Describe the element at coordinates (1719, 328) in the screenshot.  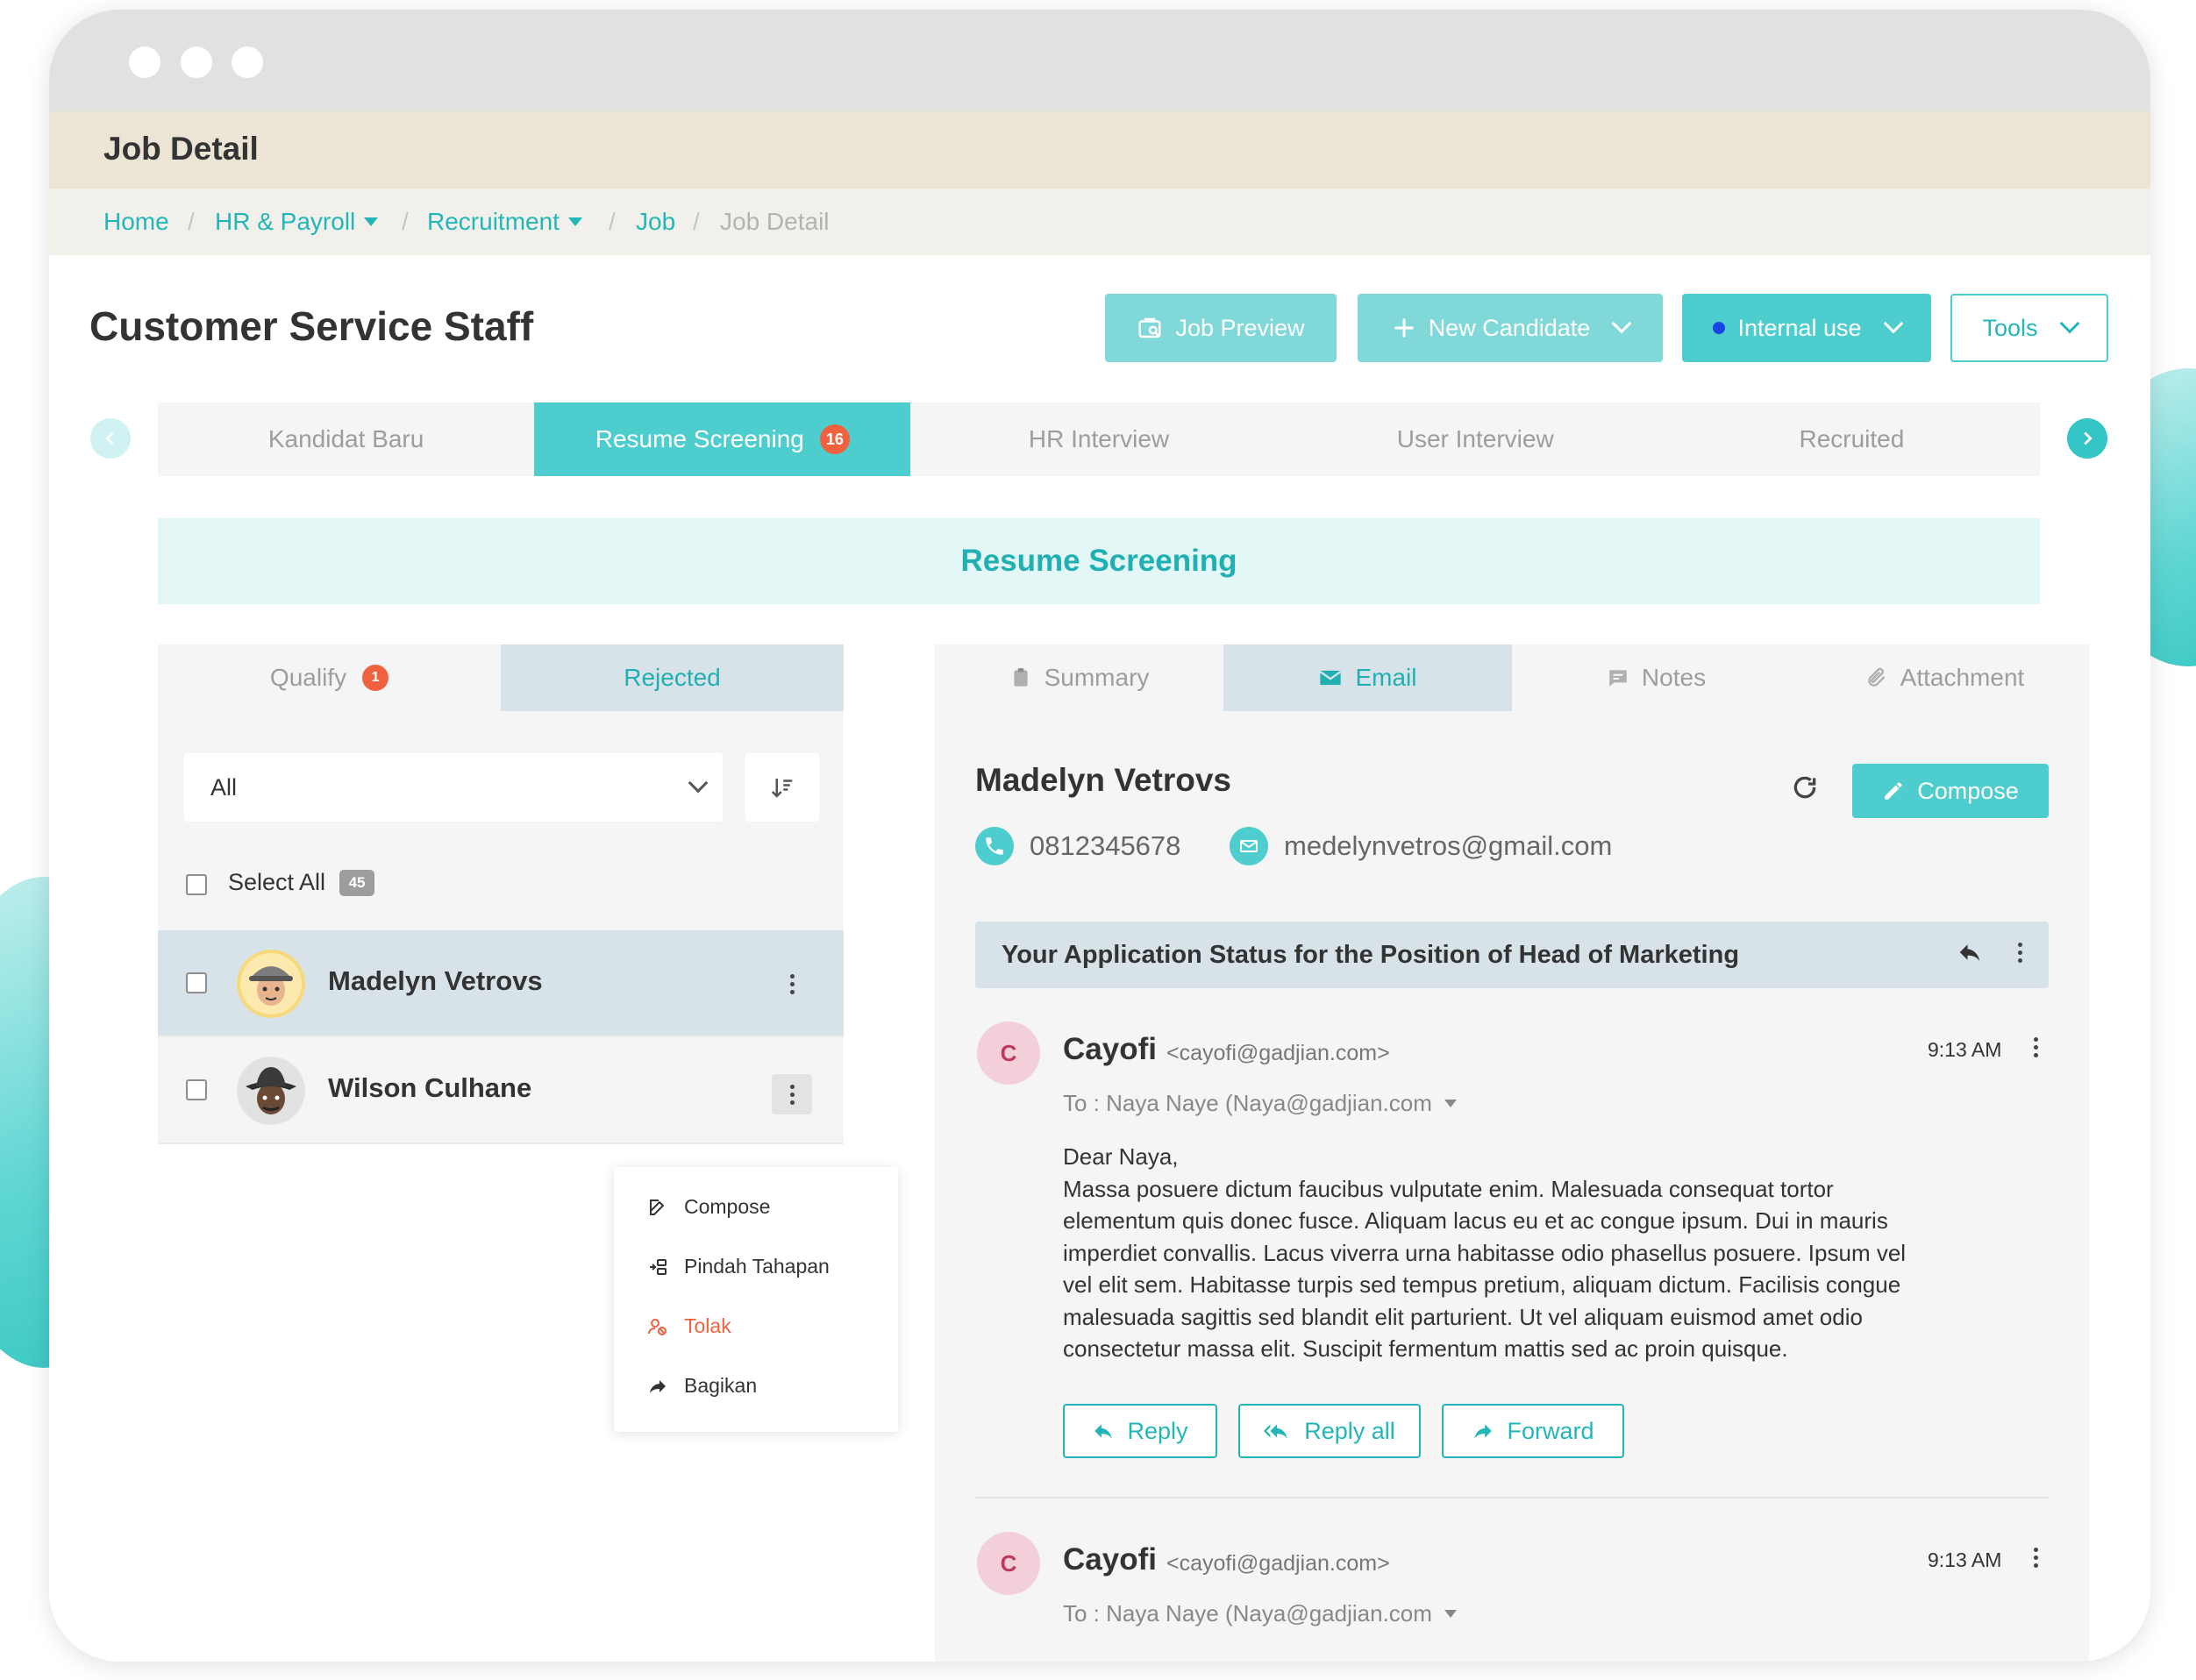
I see `status-dot-icon` at that location.